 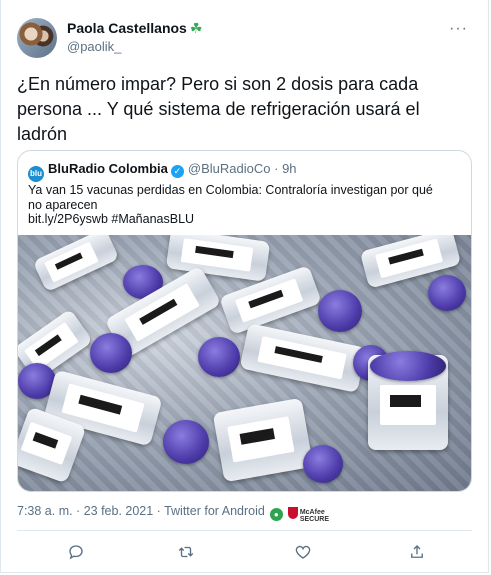 What do you see at coordinates (111, 219) in the screenshot?
I see `quoted-link: bit.ly/2P6yswb #MañanasBLU` at bounding box center [111, 219].